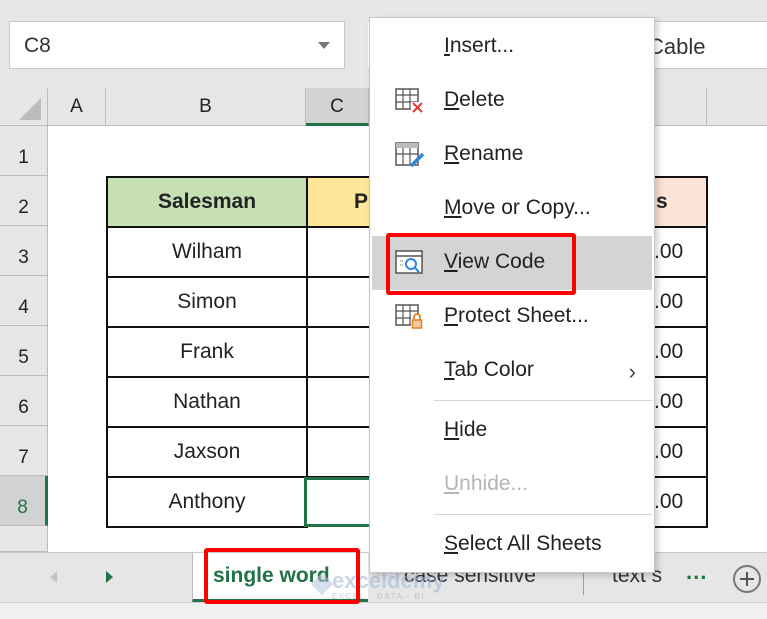 The width and height of the screenshot is (767, 619). I want to click on header-sales: s, so click(680, 202).